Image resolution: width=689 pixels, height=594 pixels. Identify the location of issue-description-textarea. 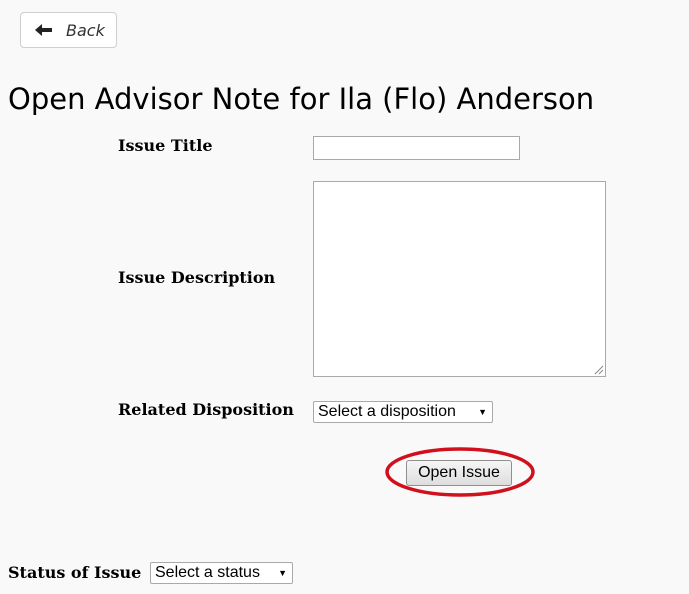
(459, 279).